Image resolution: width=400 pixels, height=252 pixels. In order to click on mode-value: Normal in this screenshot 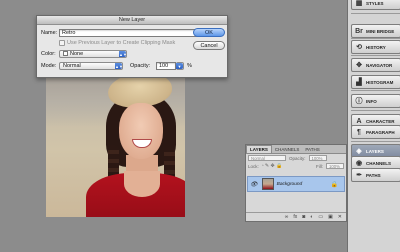, I will do `click(72, 66)`.